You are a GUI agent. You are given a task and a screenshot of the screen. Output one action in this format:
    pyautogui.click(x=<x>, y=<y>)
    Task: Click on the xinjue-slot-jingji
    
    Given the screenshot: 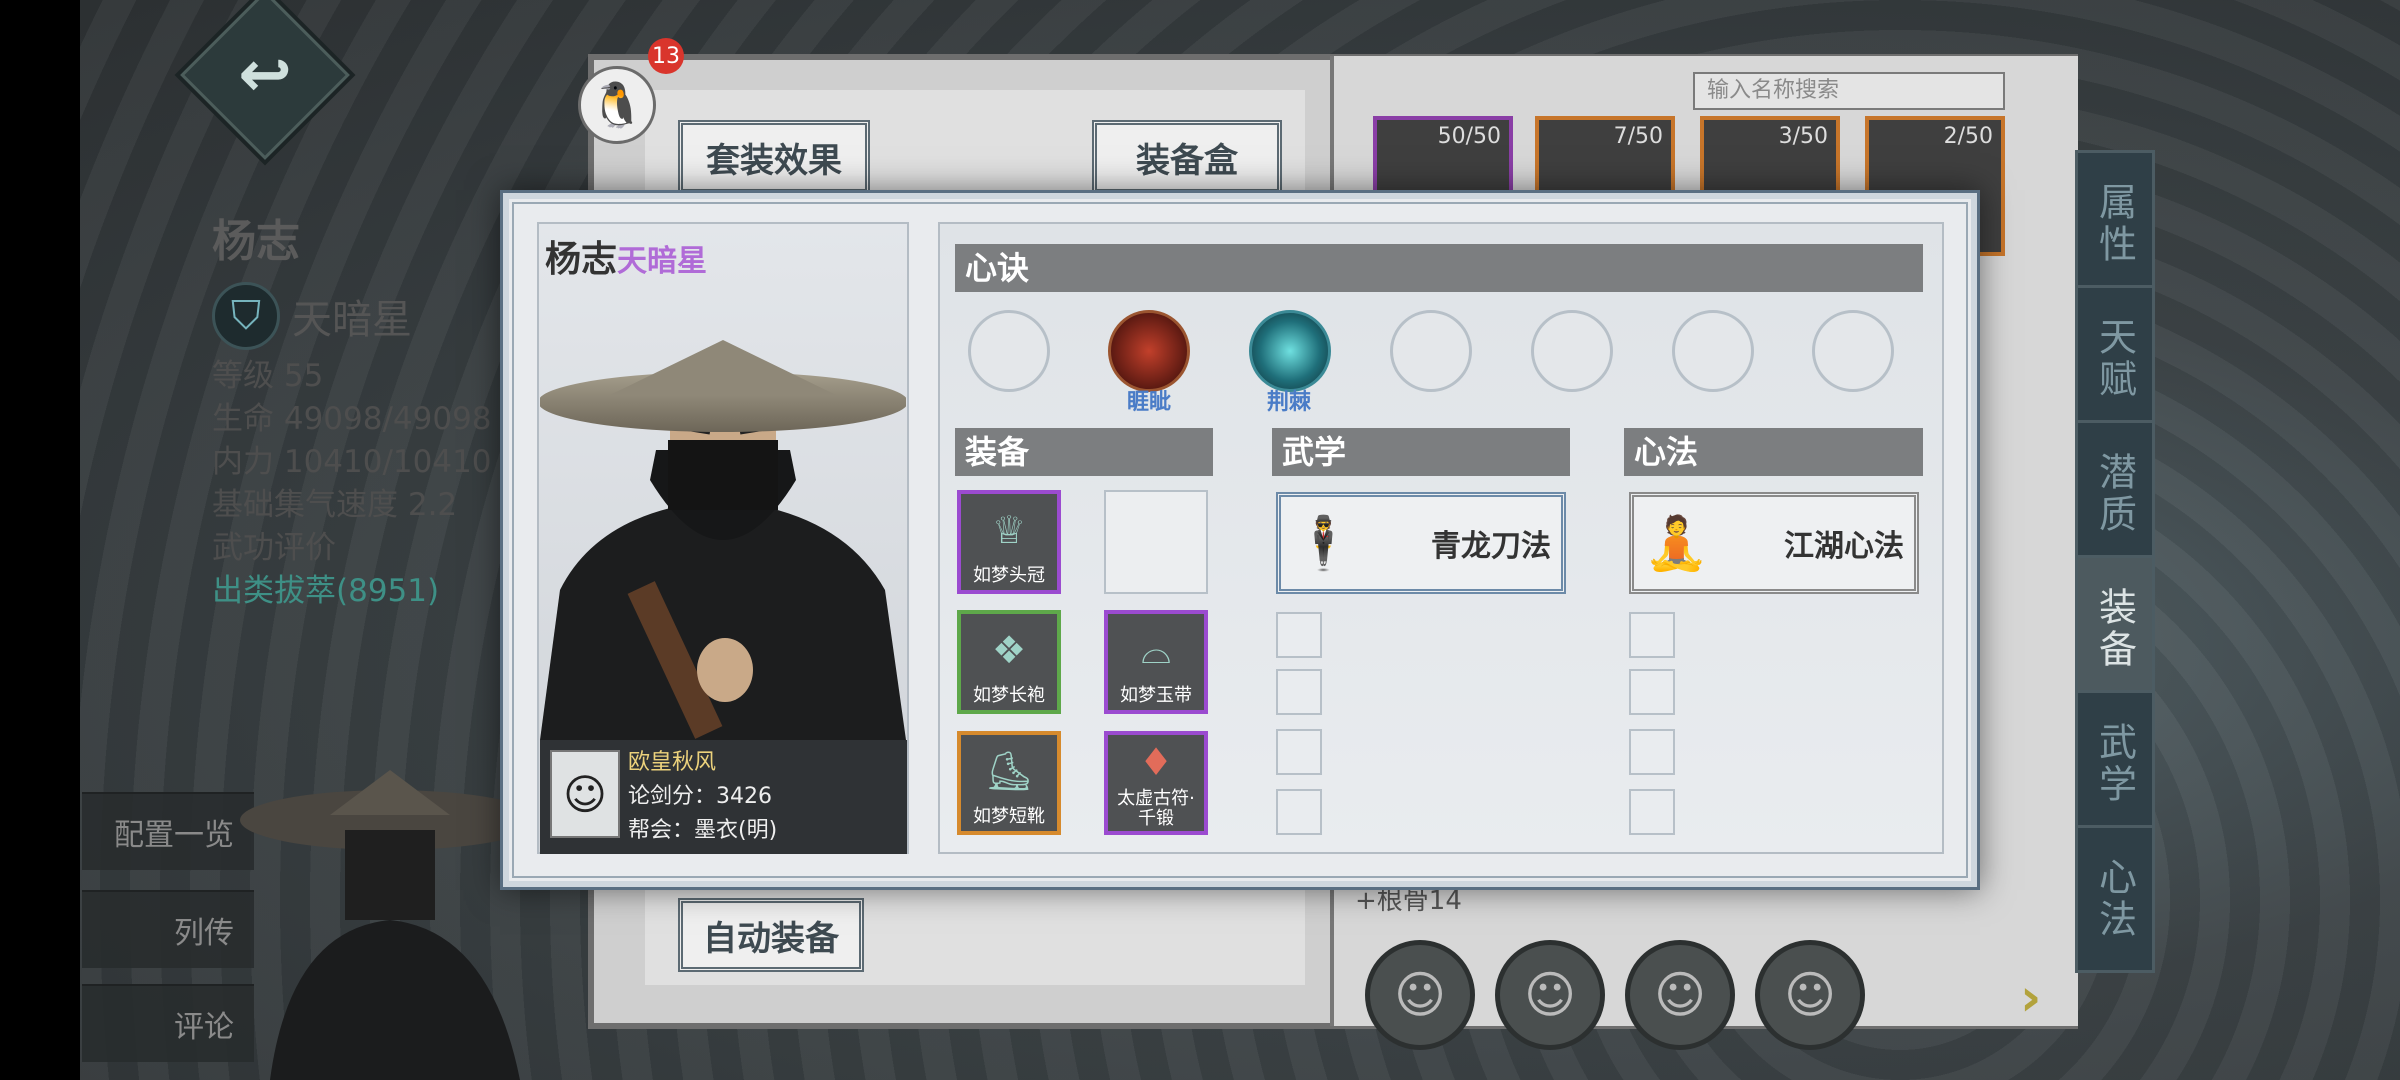 What is the action you would take?
    pyautogui.click(x=1290, y=351)
    